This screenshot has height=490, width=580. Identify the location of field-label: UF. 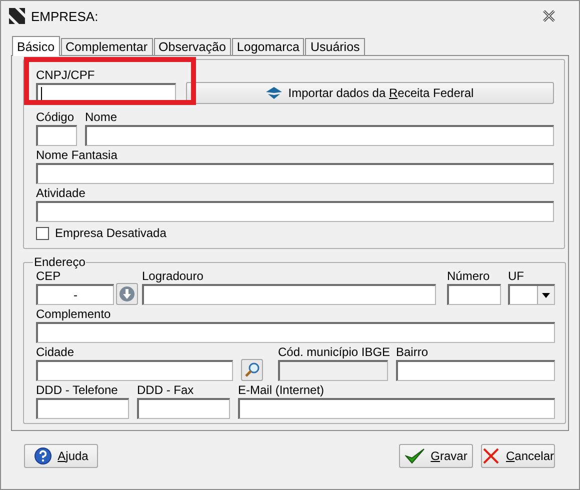
(516, 276).